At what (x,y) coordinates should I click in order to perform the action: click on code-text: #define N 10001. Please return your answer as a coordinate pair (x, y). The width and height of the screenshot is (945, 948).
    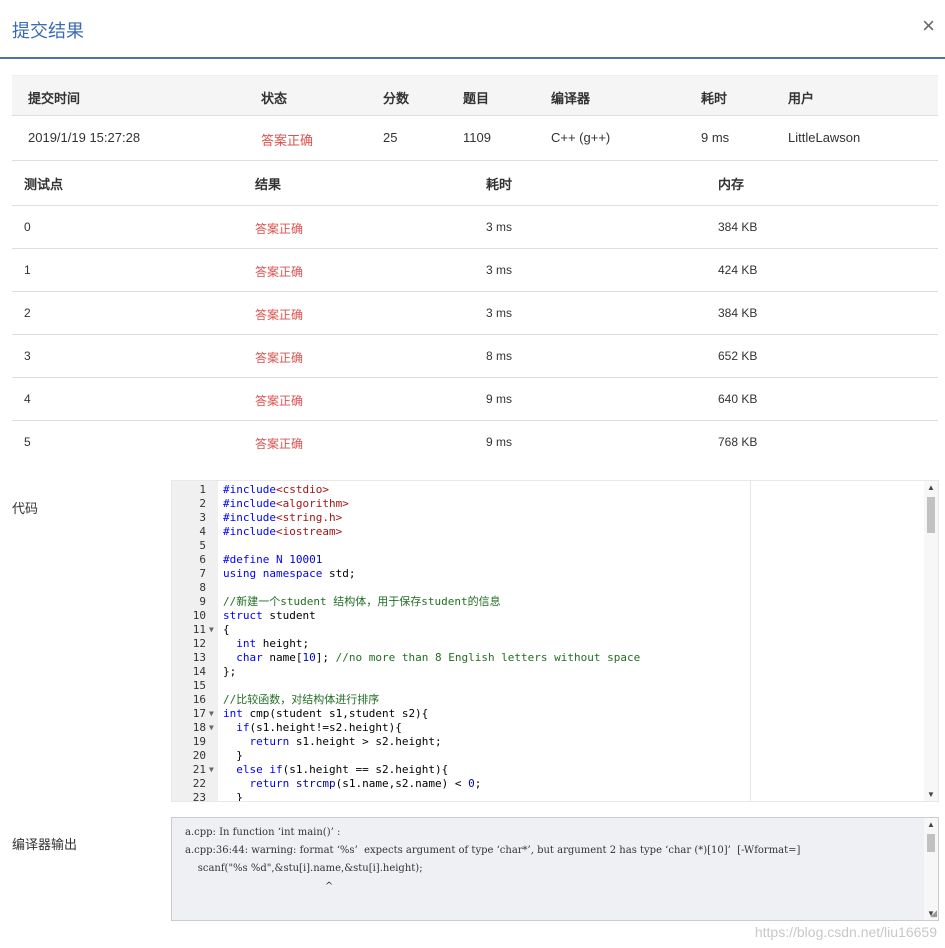
    Looking at the image, I should click on (273, 559).